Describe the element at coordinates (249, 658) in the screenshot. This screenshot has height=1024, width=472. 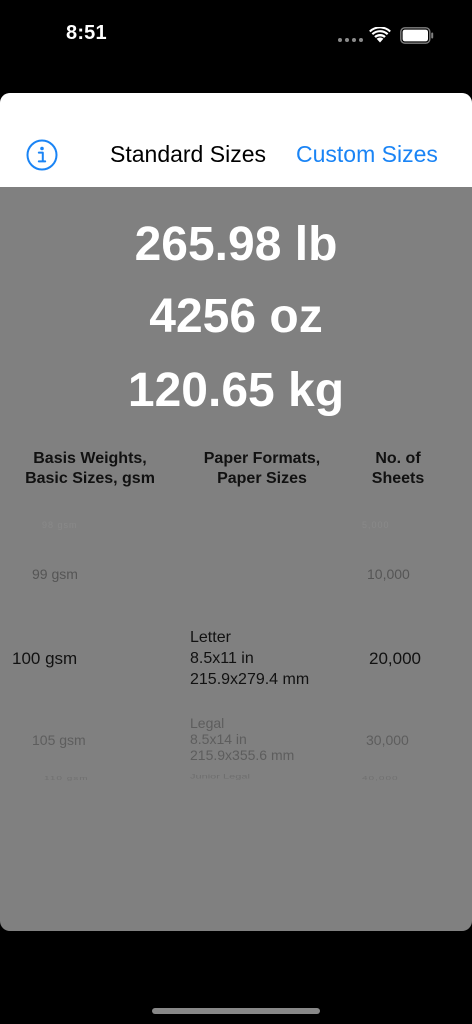
I see `picker-format-selected: Letter 8.5x11 in 215.9x279.4 mm` at that location.